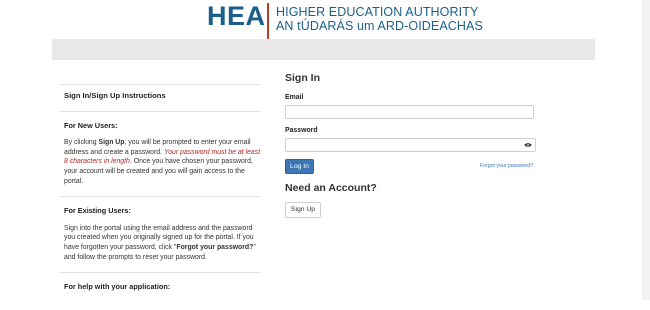  What do you see at coordinates (117, 287) in the screenshot?
I see `help-title: For help with your application:` at bounding box center [117, 287].